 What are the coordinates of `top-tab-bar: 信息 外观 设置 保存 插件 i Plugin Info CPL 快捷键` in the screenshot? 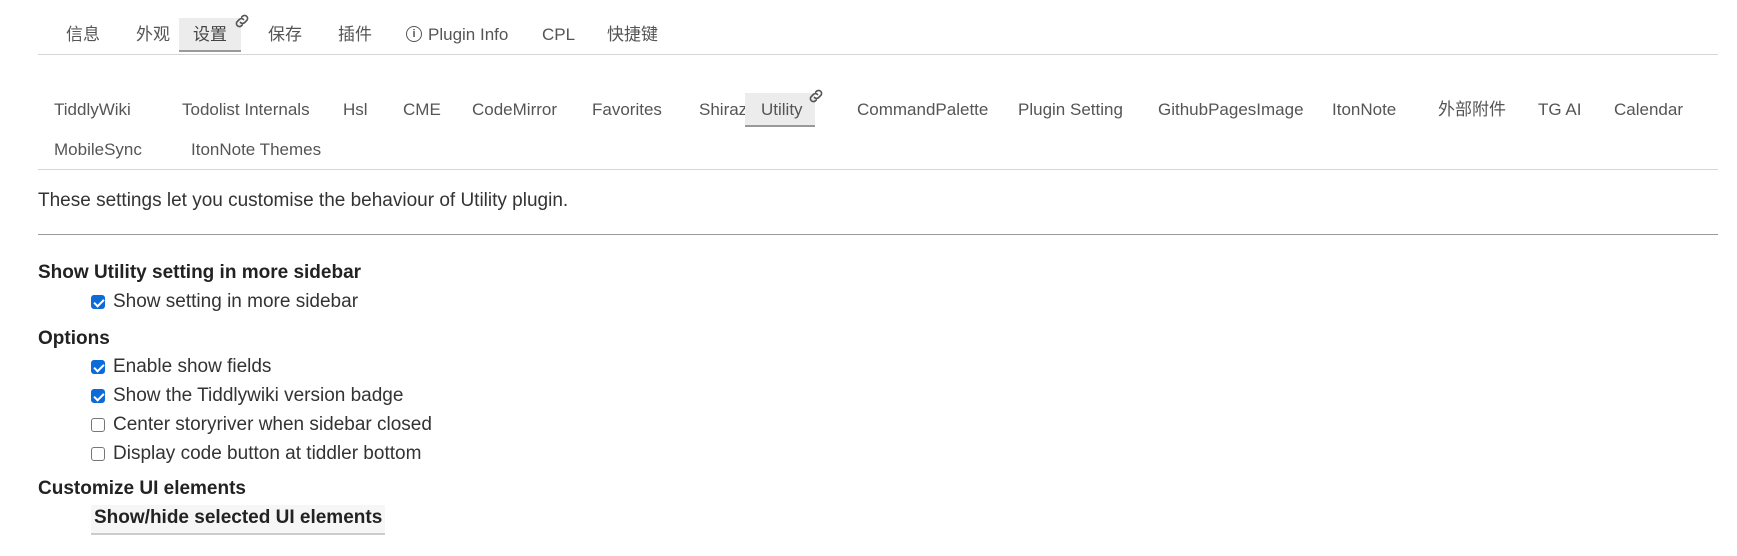 It's located at (878, 27).